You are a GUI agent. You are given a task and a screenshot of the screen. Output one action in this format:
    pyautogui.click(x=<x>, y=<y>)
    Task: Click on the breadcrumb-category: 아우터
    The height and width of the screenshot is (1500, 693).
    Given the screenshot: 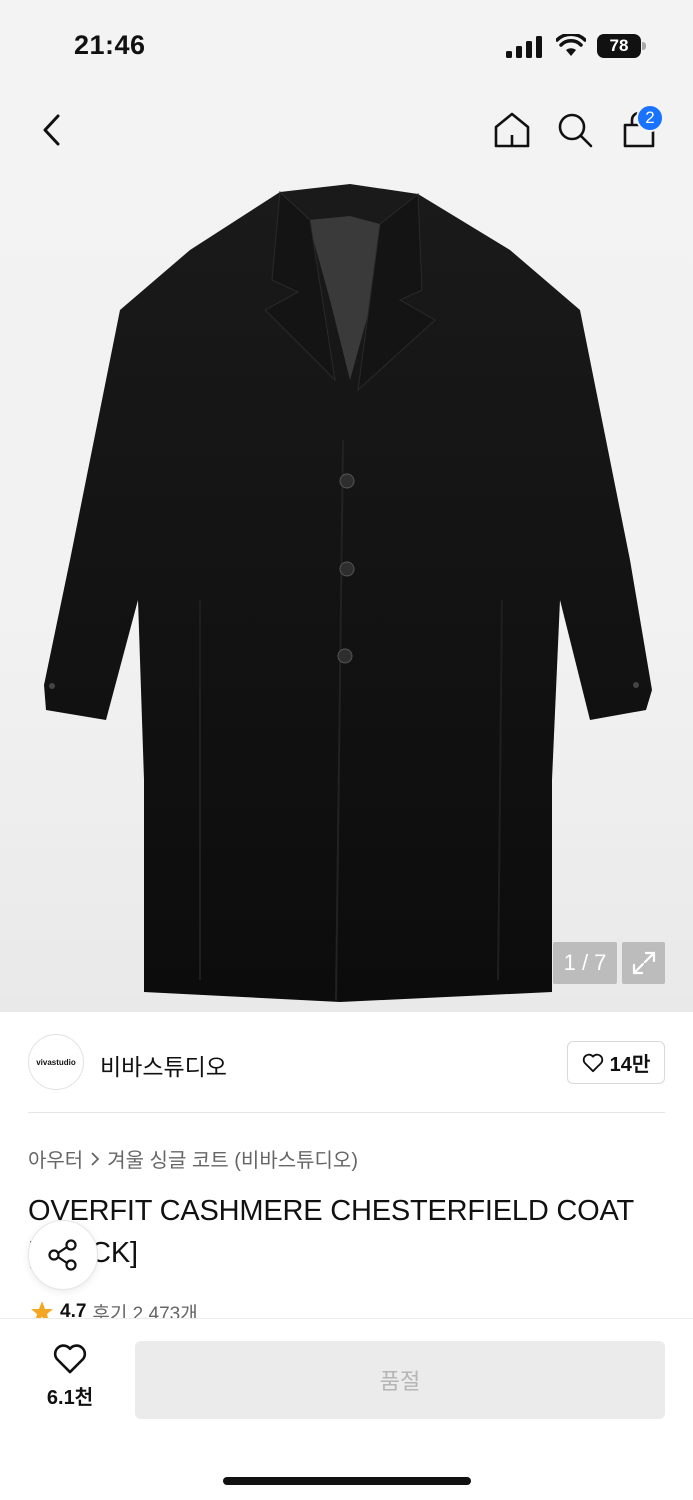 What is the action you would take?
    pyautogui.click(x=55, y=1158)
    